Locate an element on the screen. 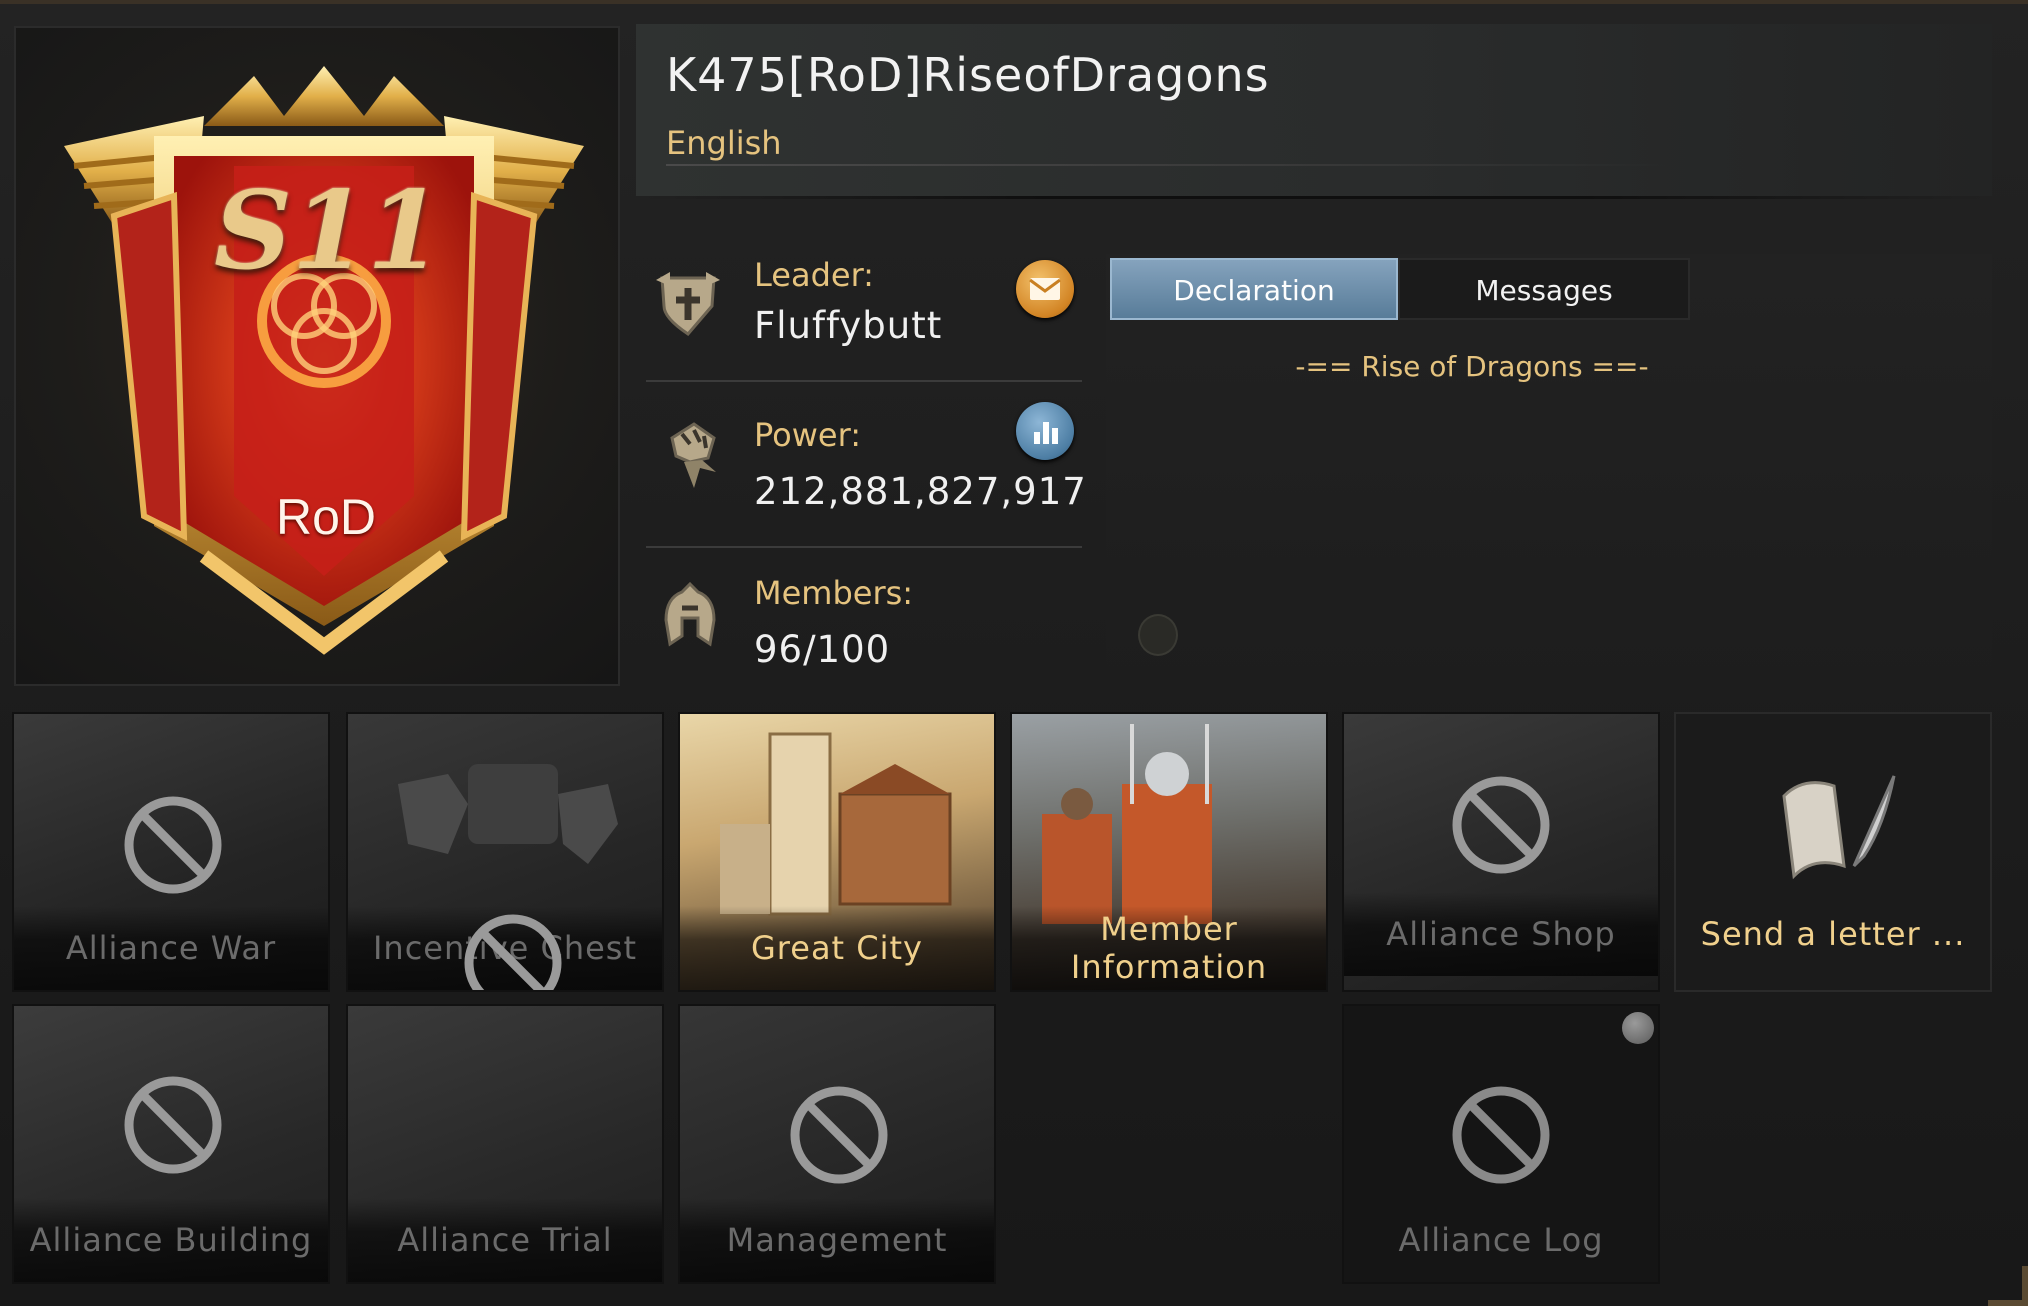 This screenshot has width=2028, height=1306. tile-label: Management is located at coordinates (837, 1240).